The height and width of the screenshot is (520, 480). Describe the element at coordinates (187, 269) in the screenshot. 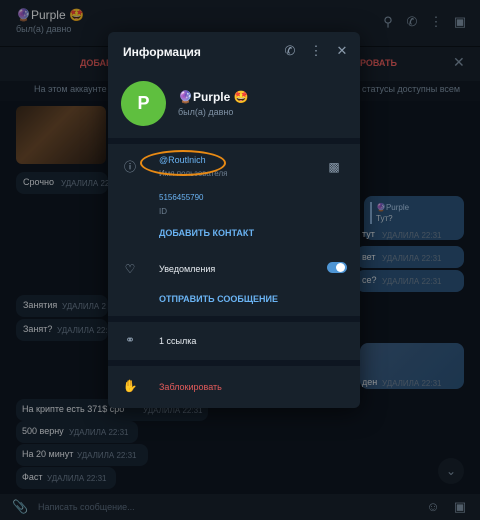

I see `notifications-label: Уведомления` at that location.